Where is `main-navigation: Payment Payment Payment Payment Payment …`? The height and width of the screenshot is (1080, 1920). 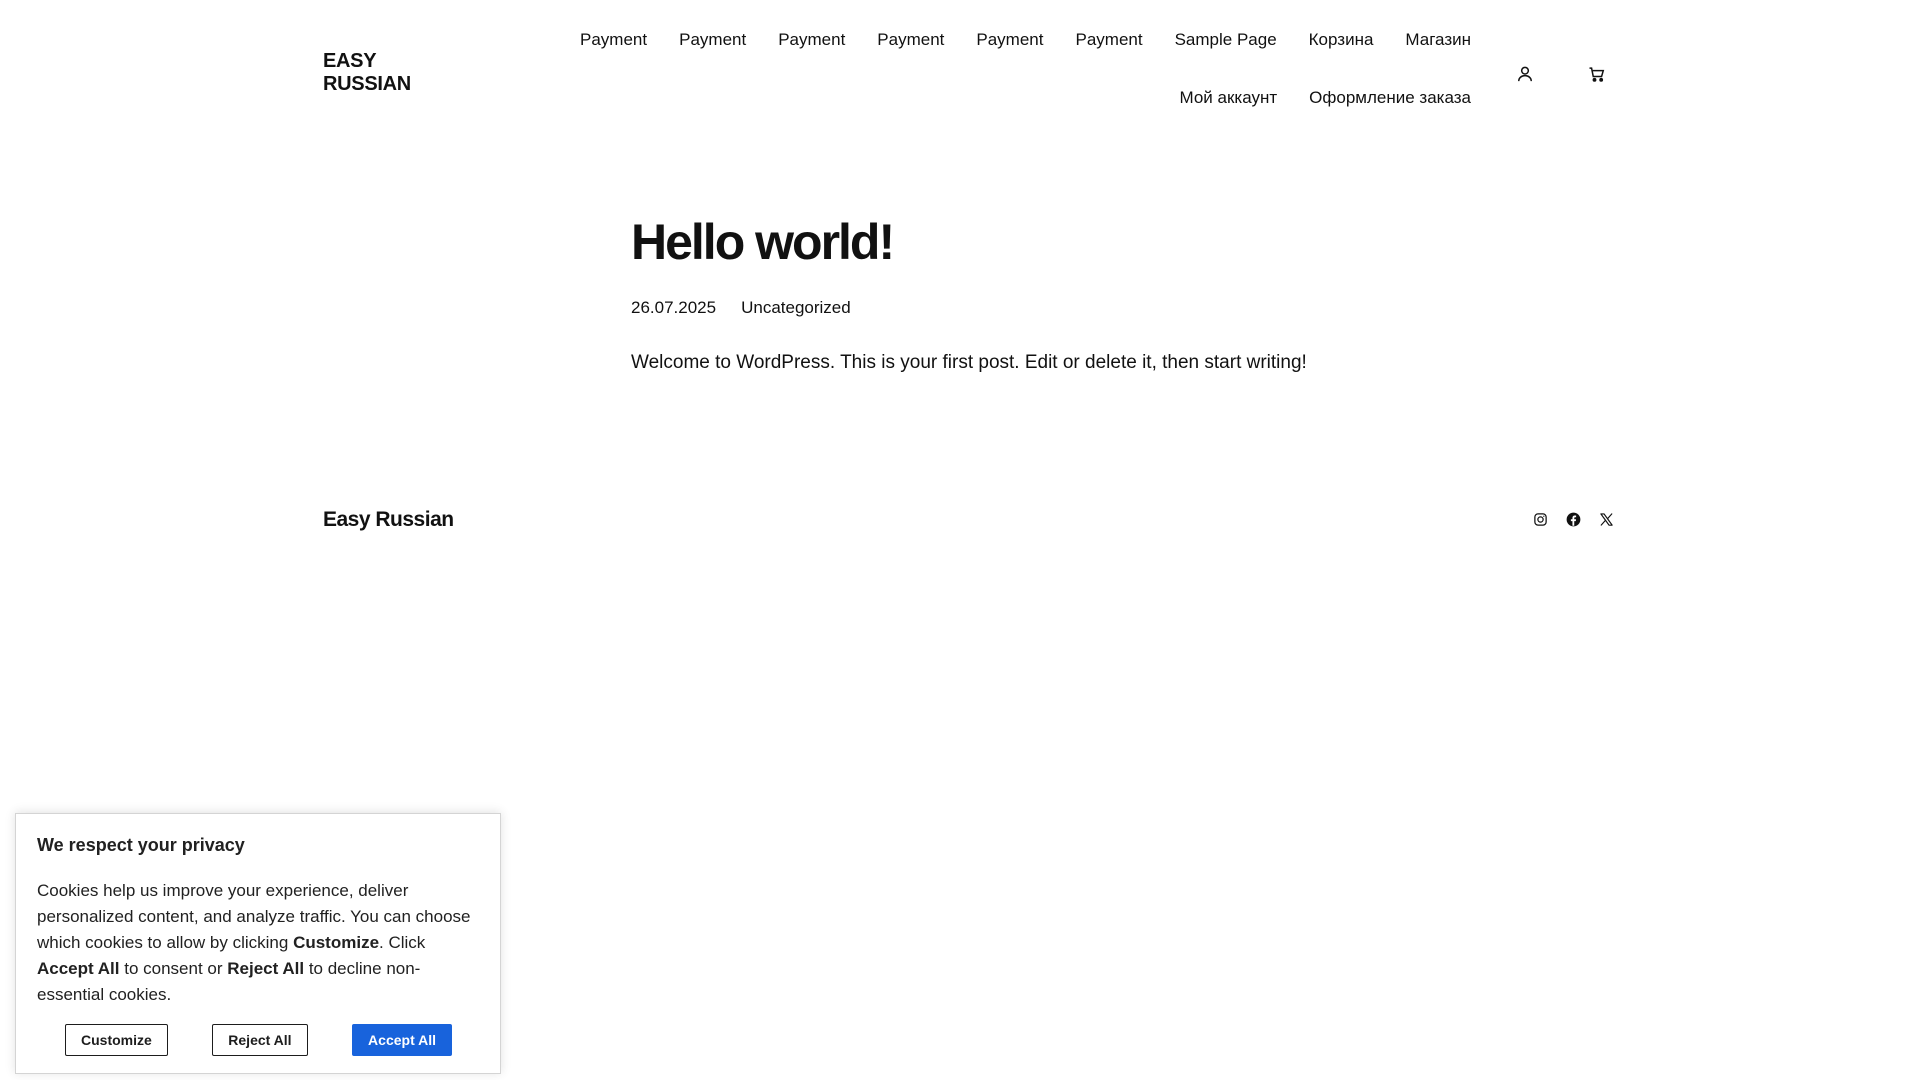 main-navigation: Payment Payment Payment Payment Payment … is located at coordinates (1001, 69).